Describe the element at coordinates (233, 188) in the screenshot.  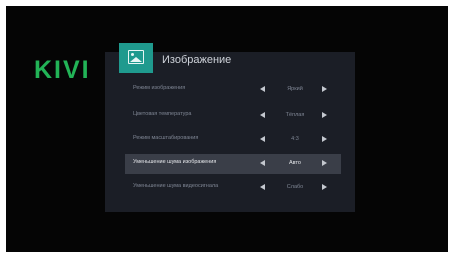
I see `setting-row-video-noise-reduction: Уменьшение шума видеосигнала Слабо` at that location.